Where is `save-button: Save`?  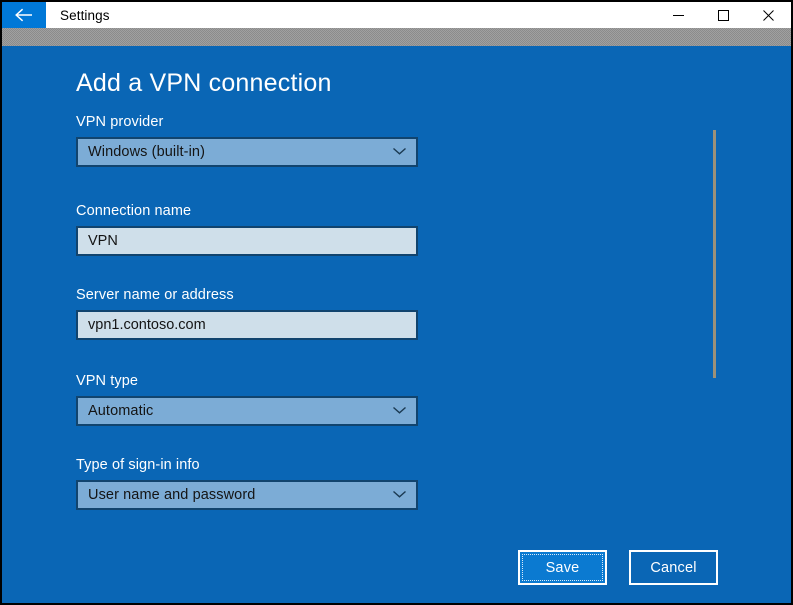
save-button: Save is located at coordinates (562, 567).